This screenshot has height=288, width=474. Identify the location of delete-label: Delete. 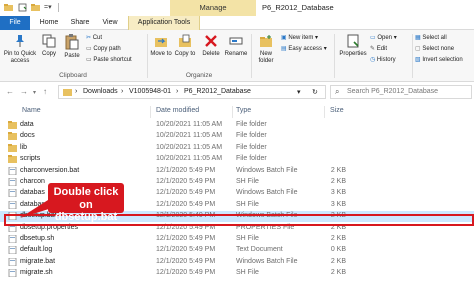
(211, 54).